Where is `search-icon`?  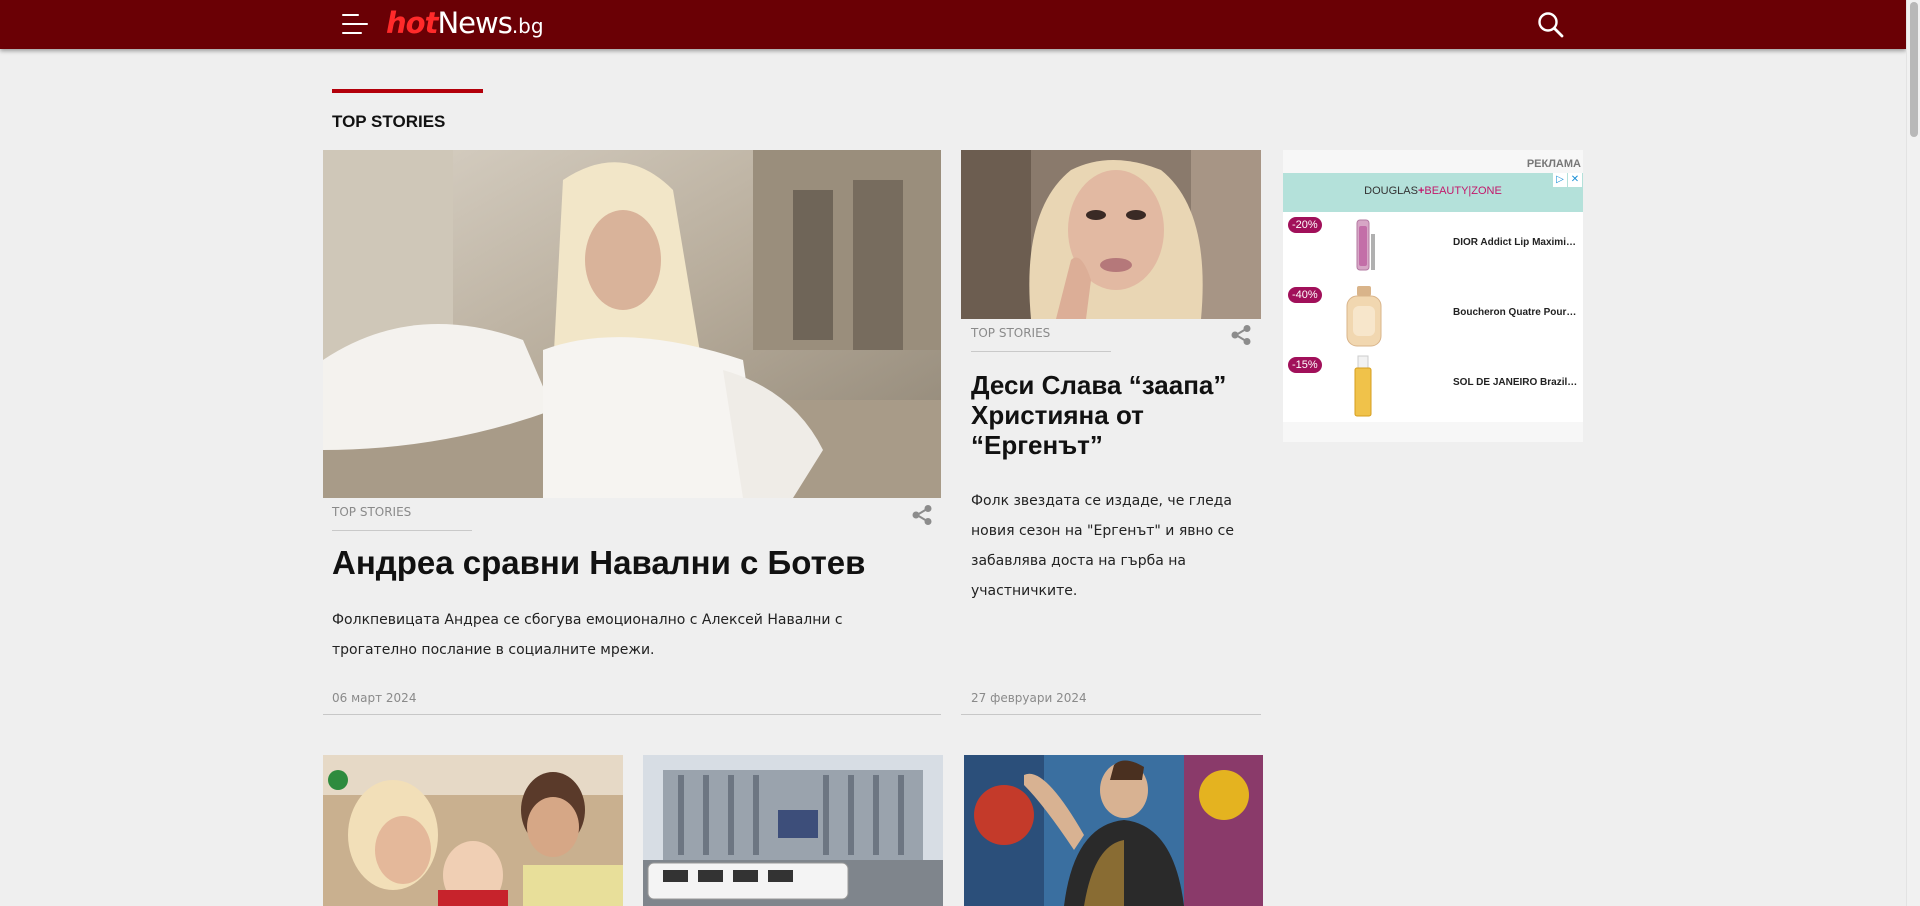 search-icon is located at coordinates (1551, 25).